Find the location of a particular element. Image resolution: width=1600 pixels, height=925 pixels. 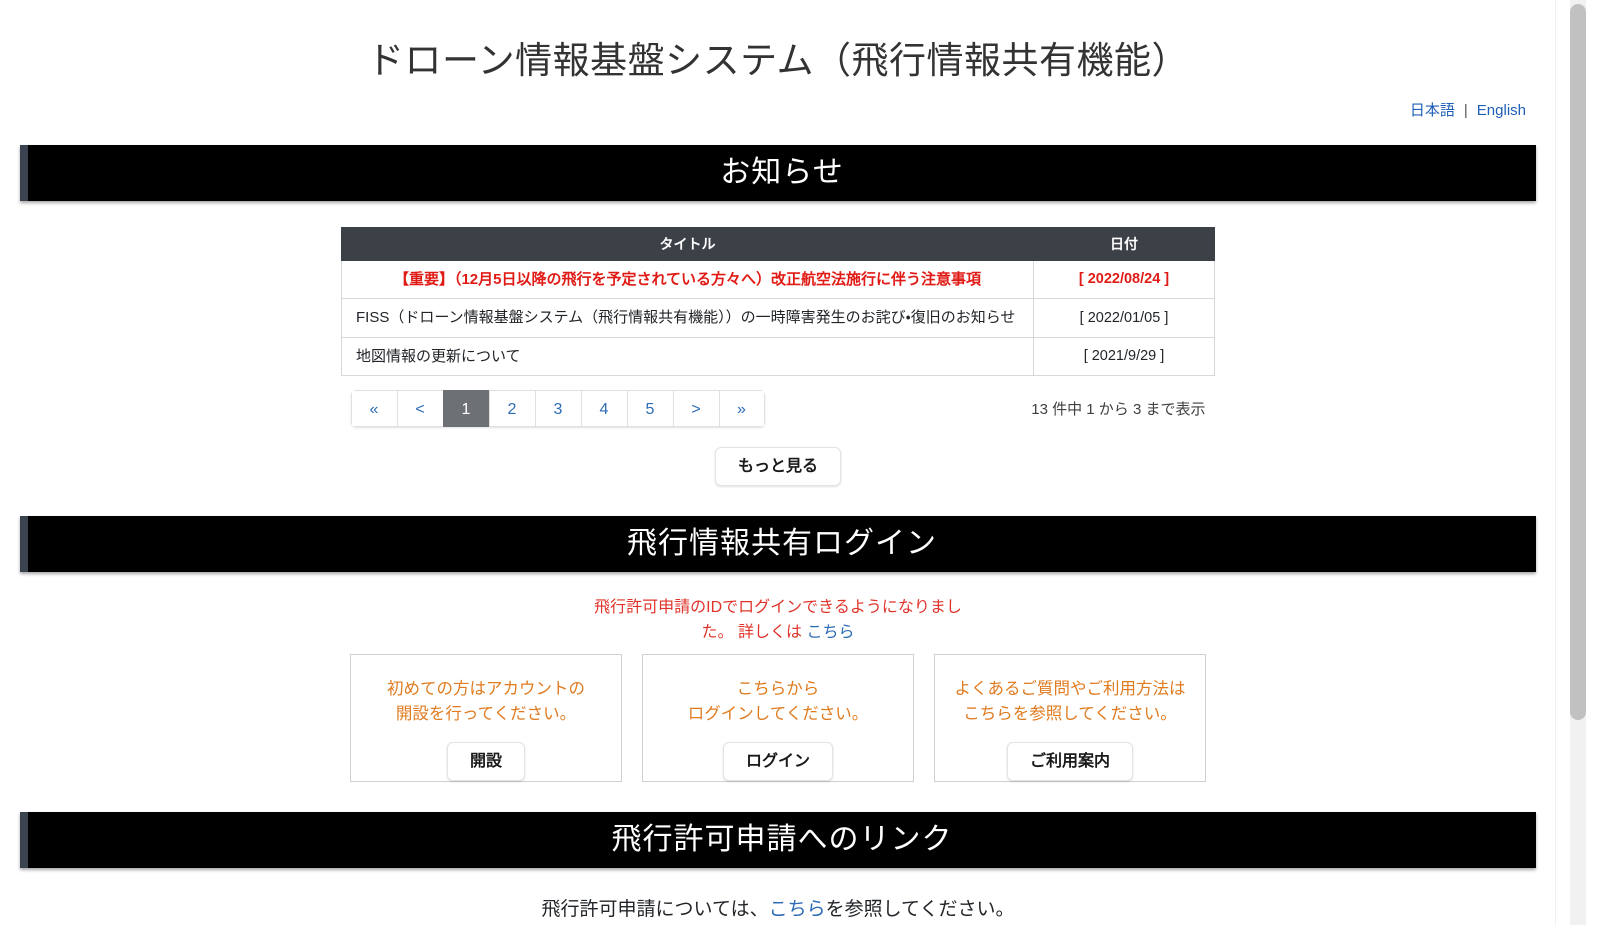

show-more-button: もっと見る is located at coordinates (777, 466).